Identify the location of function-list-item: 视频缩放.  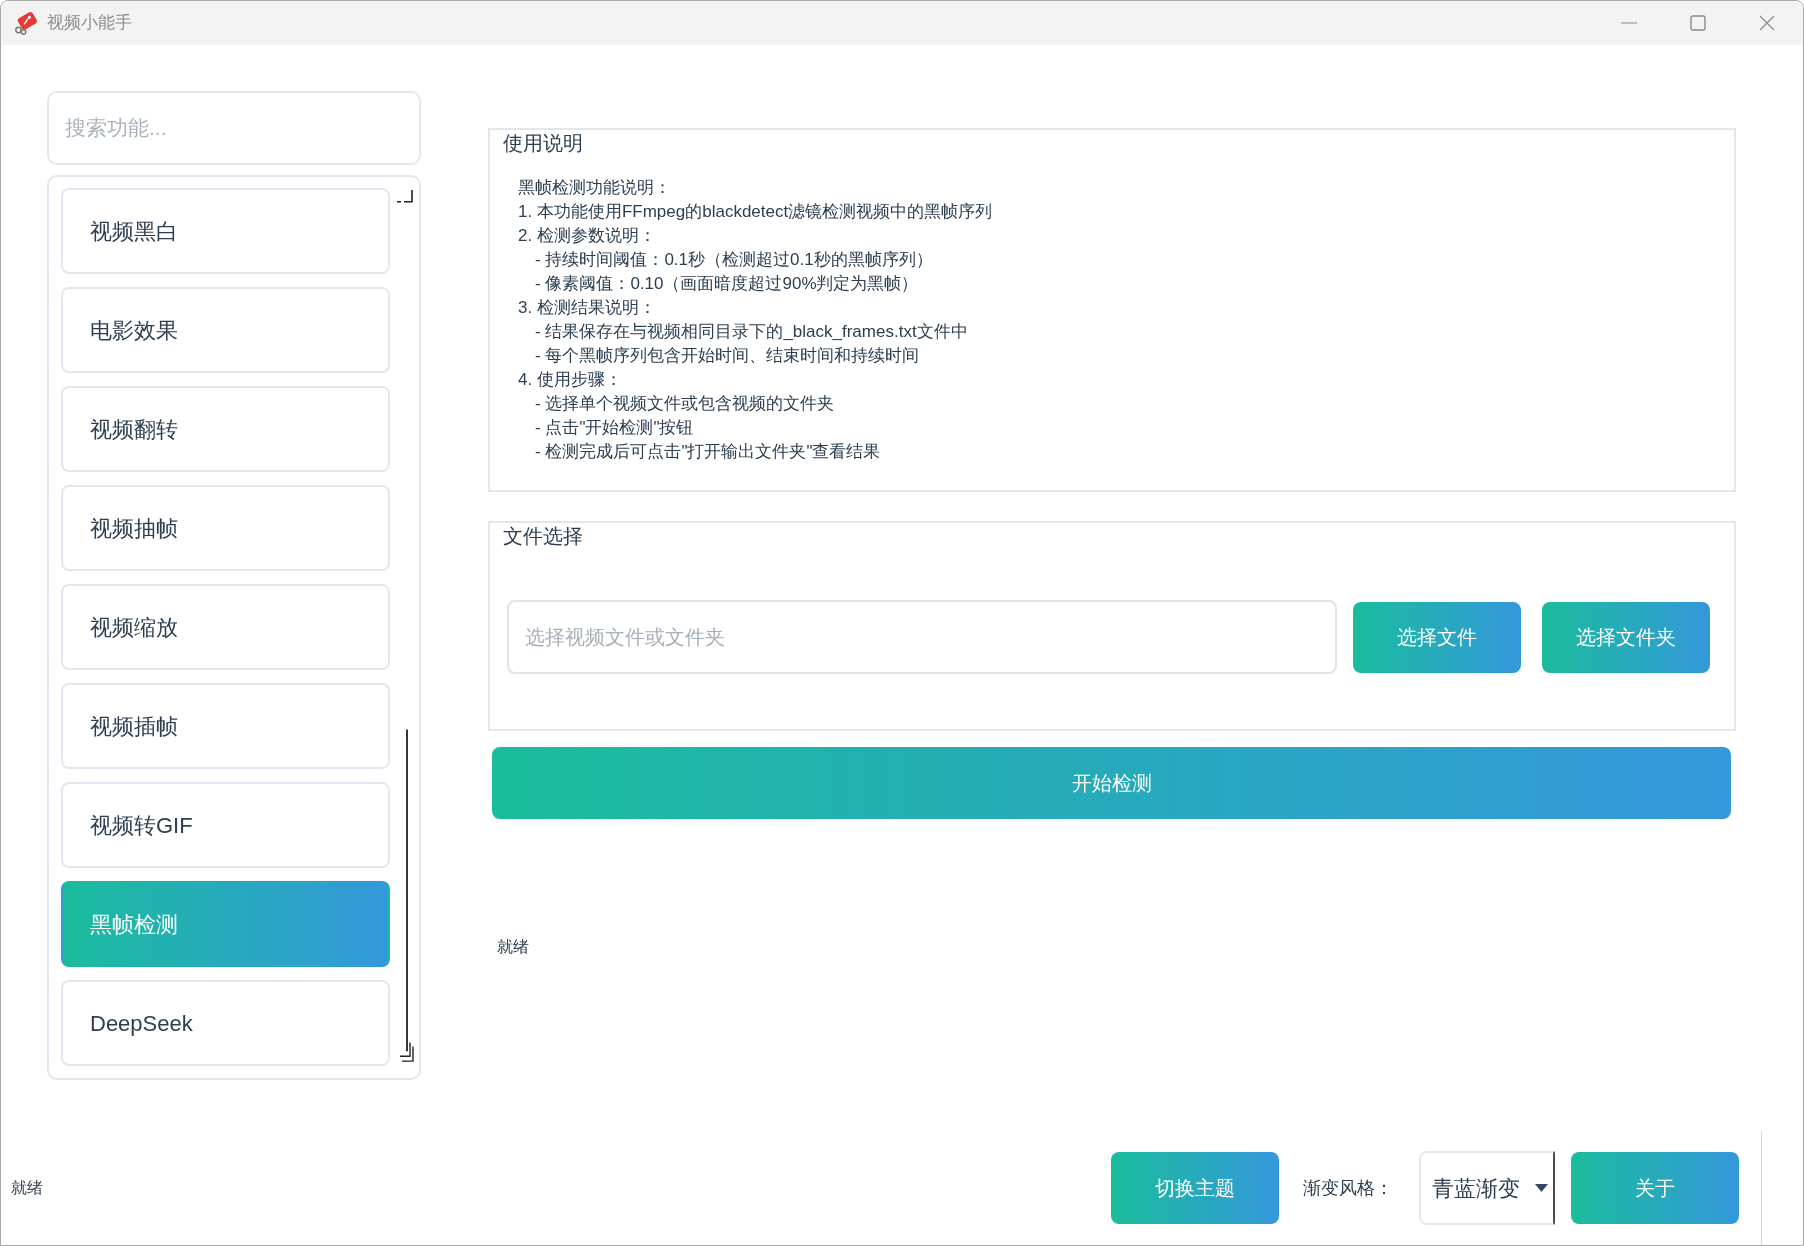
(225, 627).